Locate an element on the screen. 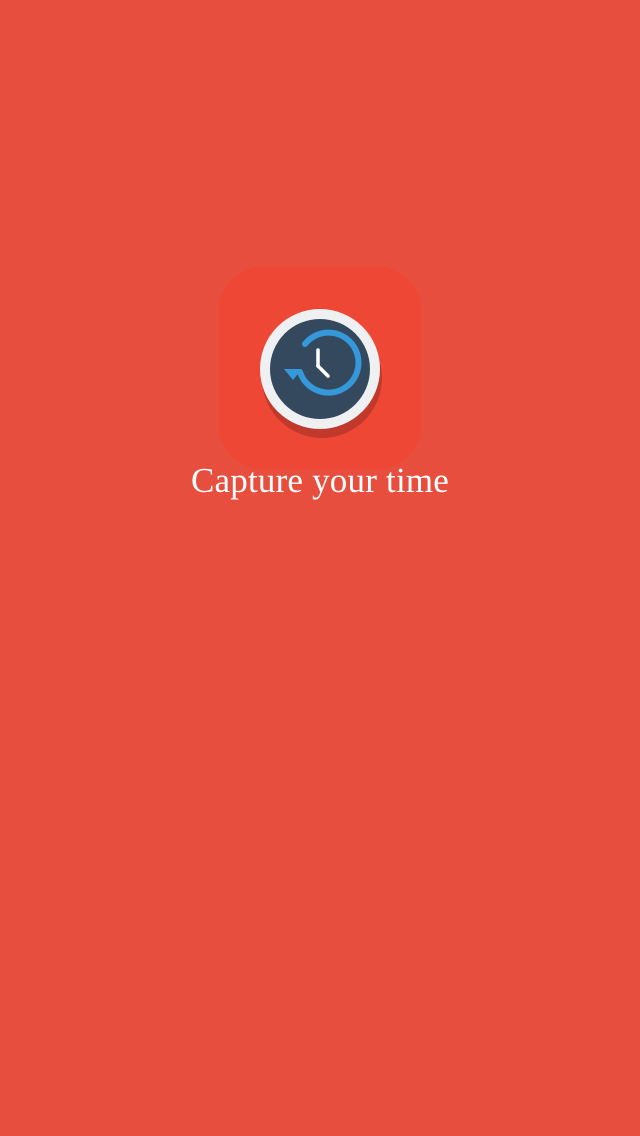 This screenshot has width=640, height=1136. clock-history-icon is located at coordinates (321, 373).